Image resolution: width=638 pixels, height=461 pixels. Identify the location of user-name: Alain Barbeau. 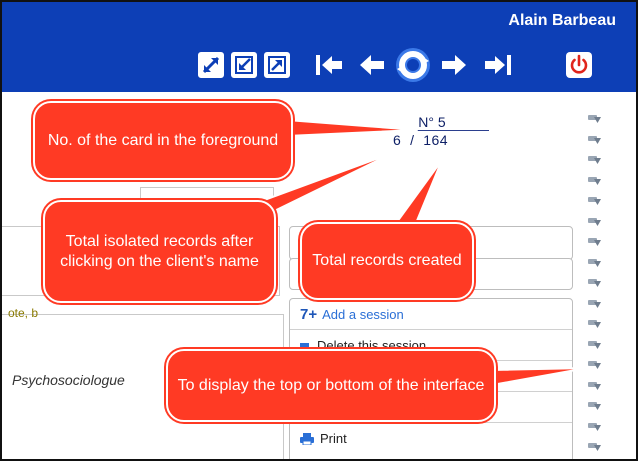
(562, 20).